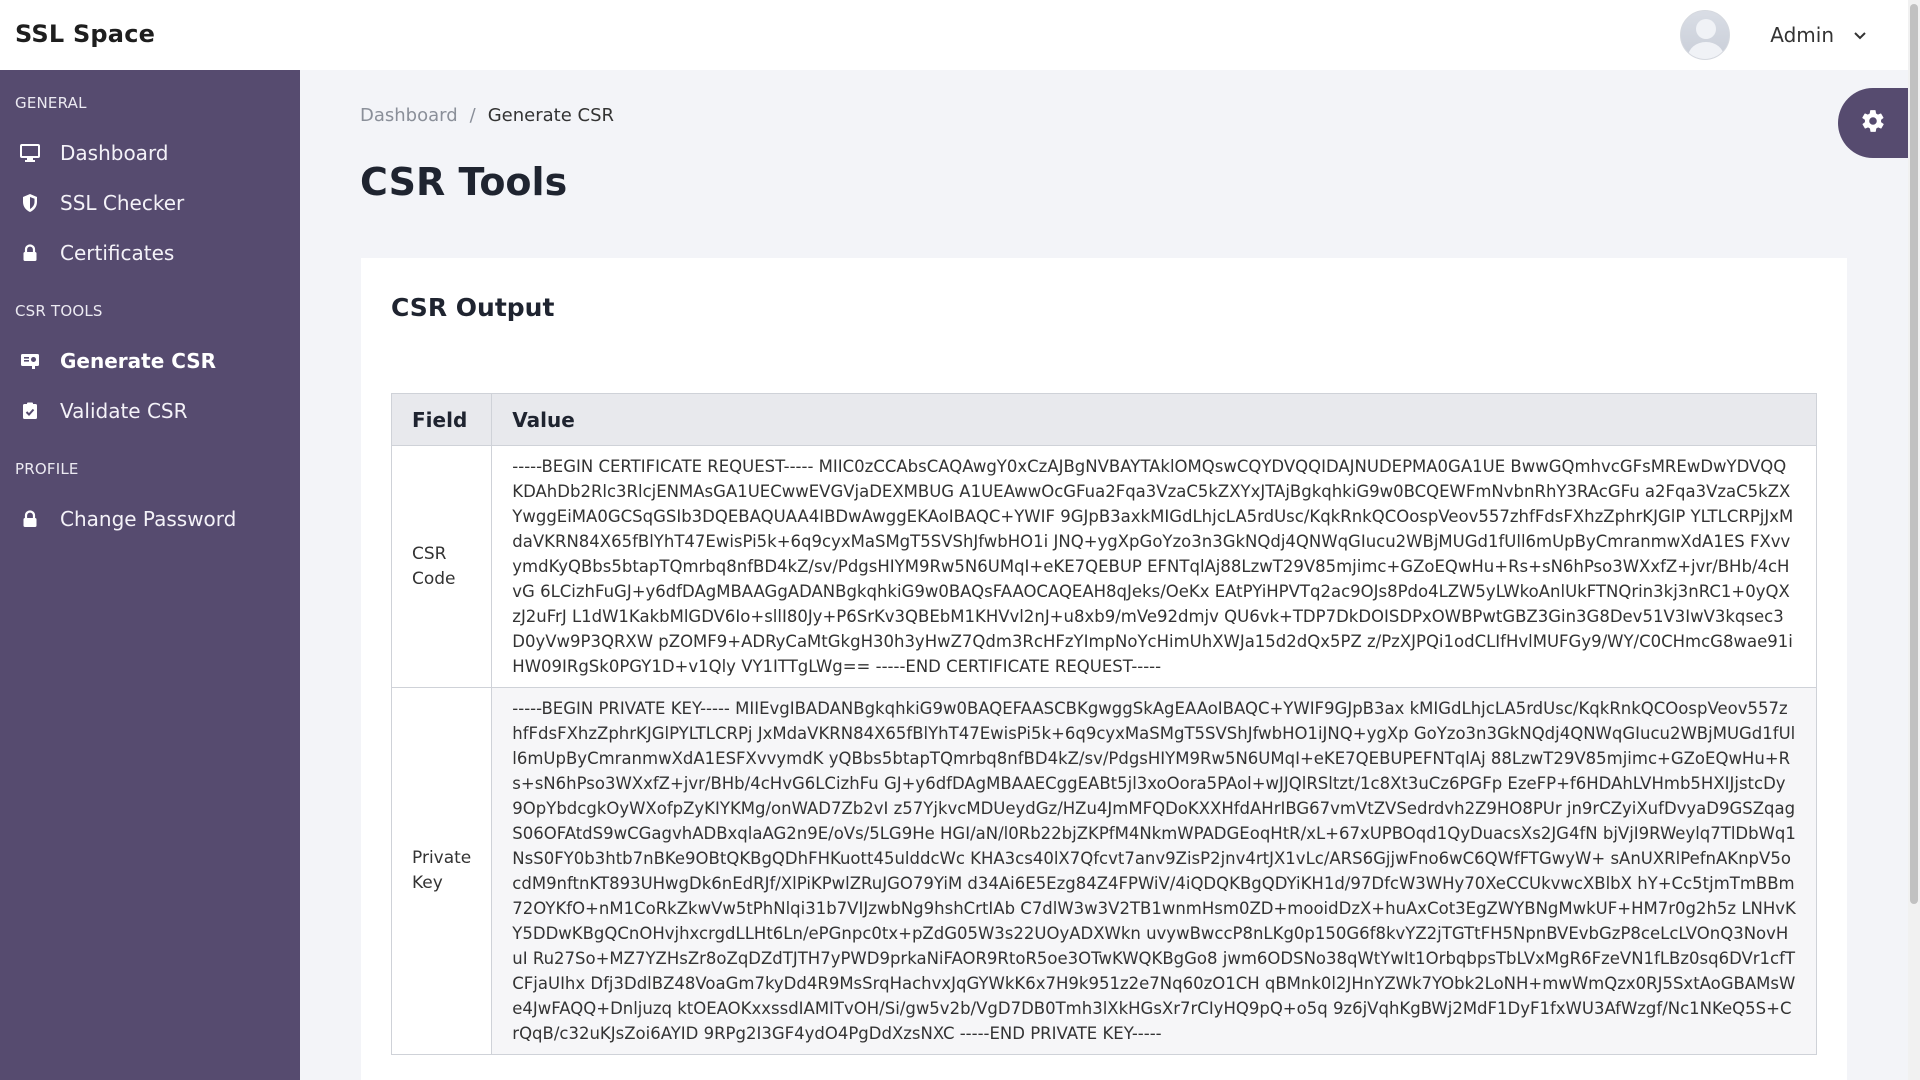 The height and width of the screenshot is (1080, 1920). Describe the element at coordinates (47, 469) in the screenshot. I see `sidebar-section-profile: PROFILE` at that location.